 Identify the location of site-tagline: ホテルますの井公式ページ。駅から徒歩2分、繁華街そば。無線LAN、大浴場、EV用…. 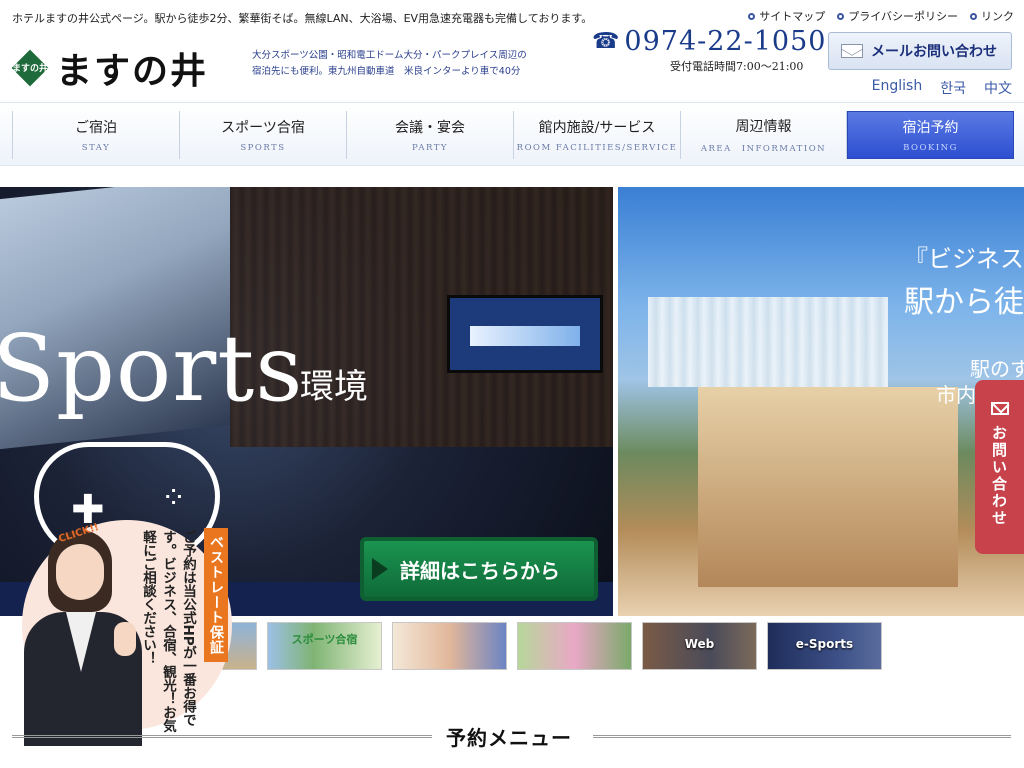
(302, 18).